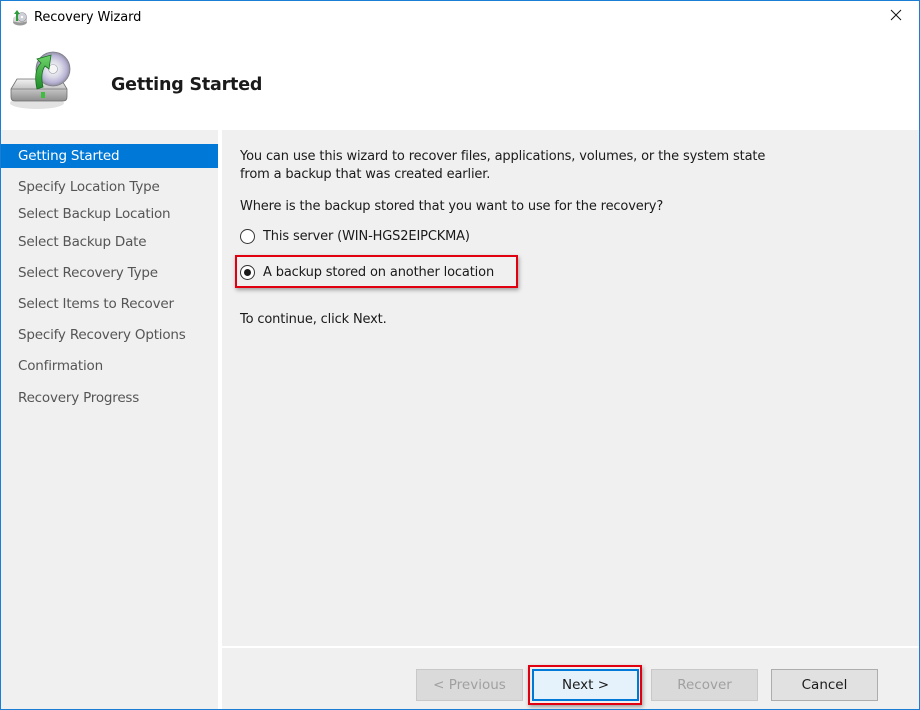 This screenshot has width=920, height=710. I want to click on next-button: Next >, so click(585, 685).